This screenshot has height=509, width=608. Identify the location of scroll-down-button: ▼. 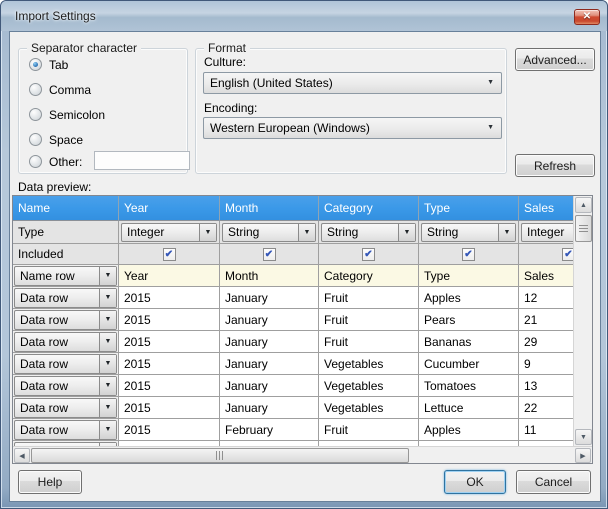
(583, 437).